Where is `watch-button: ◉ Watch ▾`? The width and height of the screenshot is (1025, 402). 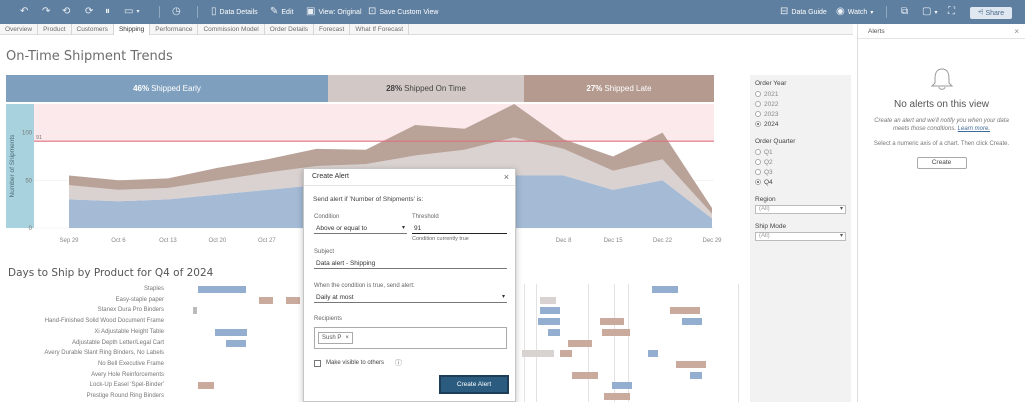 watch-button: ◉ Watch ▾ is located at coordinates (854, 12).